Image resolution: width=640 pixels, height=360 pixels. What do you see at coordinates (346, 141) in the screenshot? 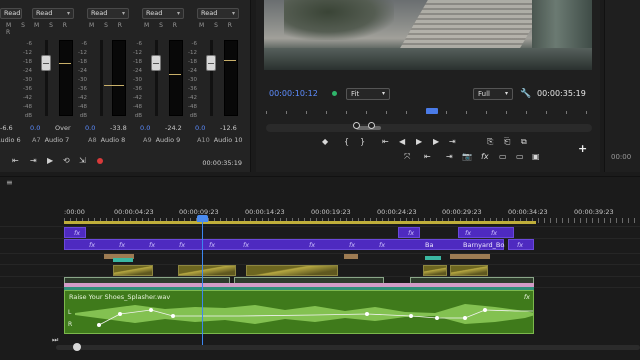
I see `mark-in-button: {` at bounding box center [346, 141].